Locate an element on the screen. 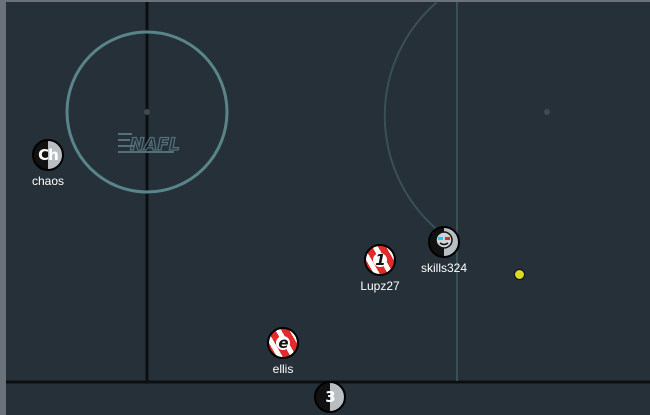 This screenshot has width=650, height=415. player-avatar: Ch is located at coordinates (48, 155).